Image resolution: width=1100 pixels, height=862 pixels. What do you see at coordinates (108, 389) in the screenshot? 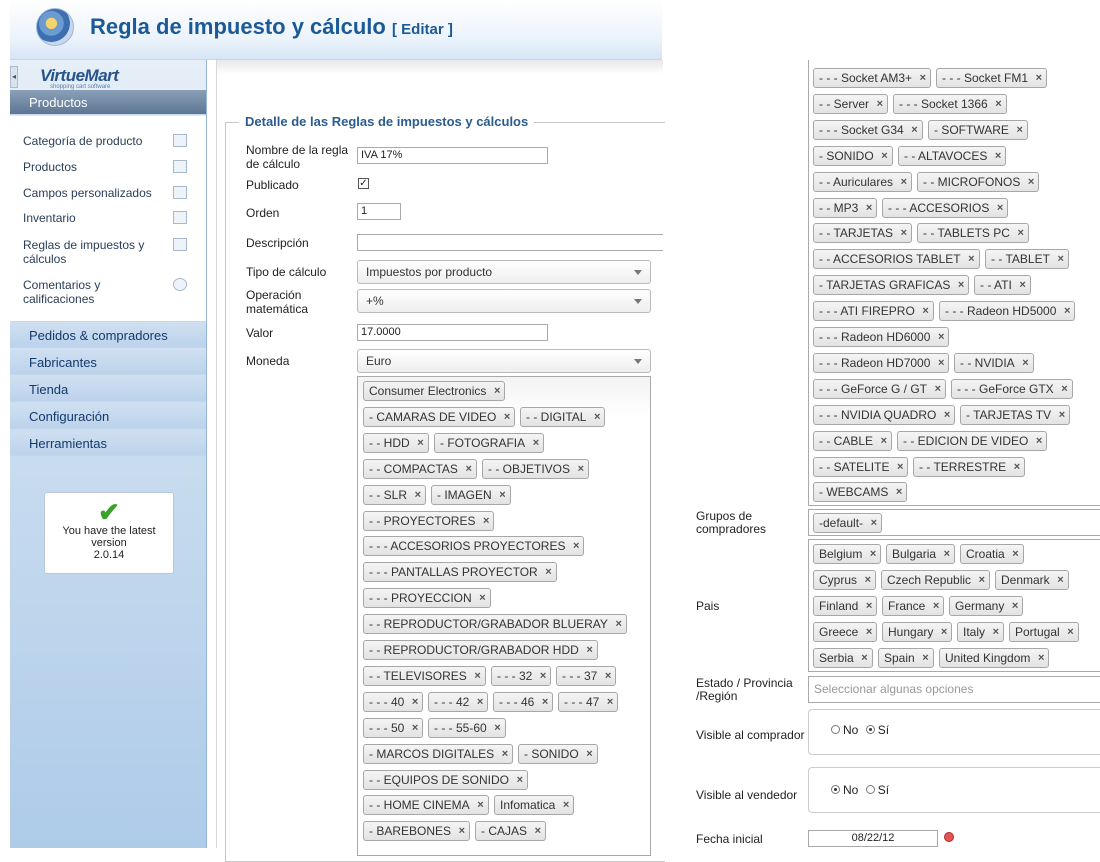
I see `menu-tienda: Tienda` at bounding box center [108, 389].